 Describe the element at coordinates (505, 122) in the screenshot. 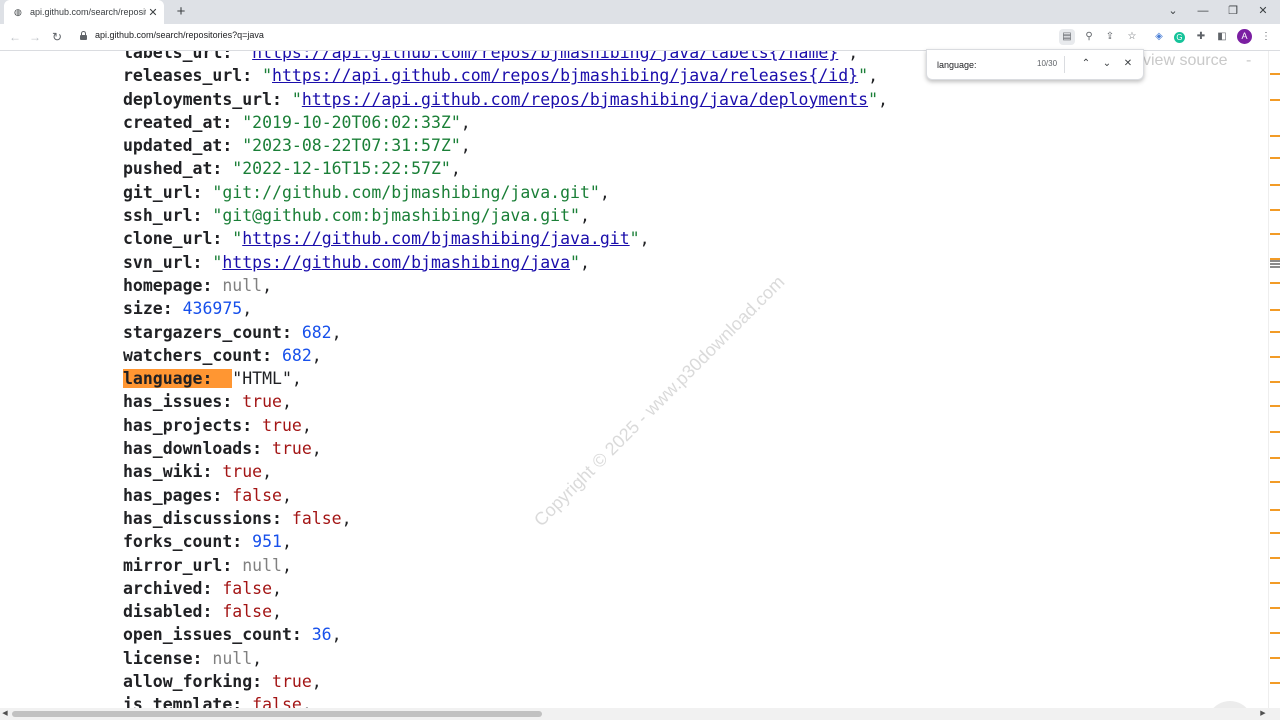

I see `json-line-created-at: created_at: "2019-10-20T06:02:33Z",` at that location.